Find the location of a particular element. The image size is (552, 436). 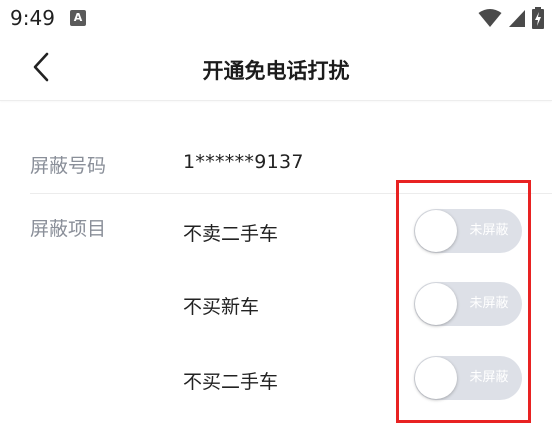

a-notification-icon: A is located at coordinates (78, 18).